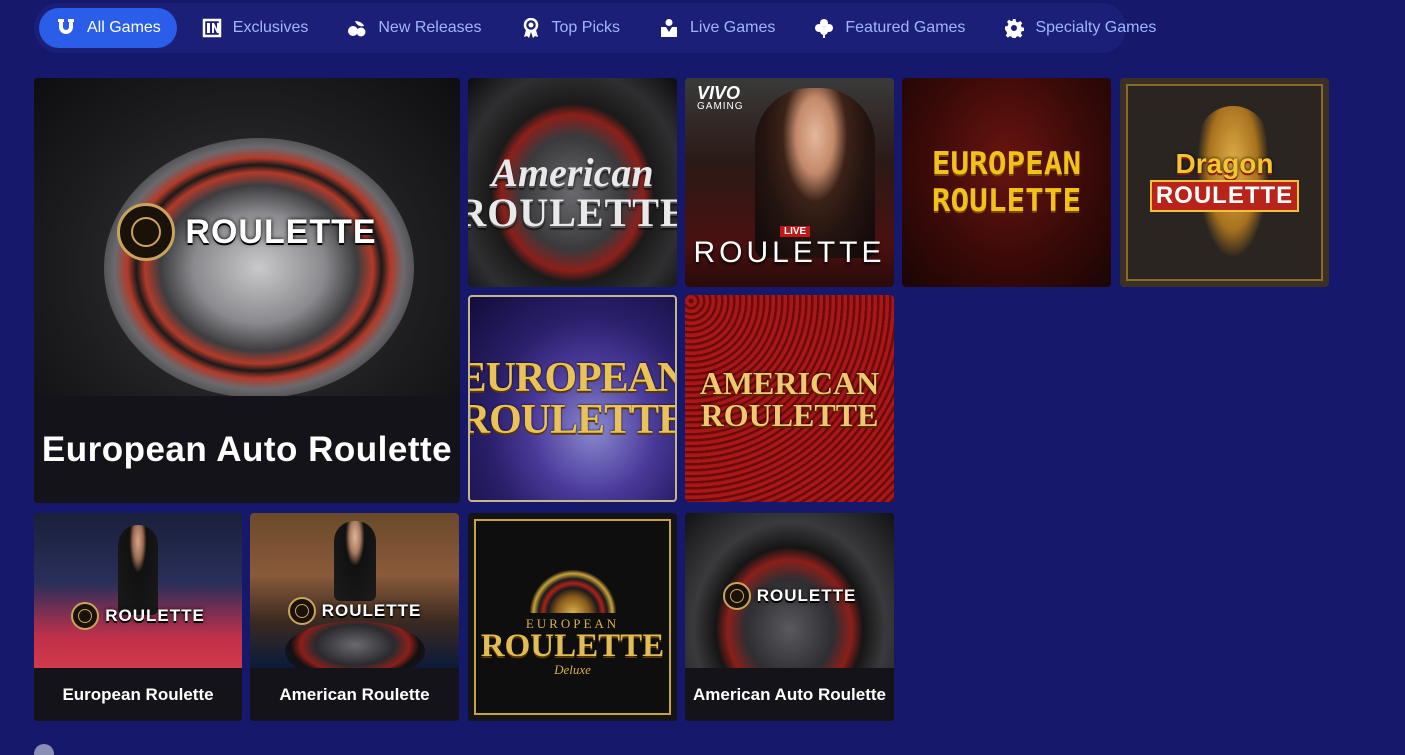  I want to click on award-ribbon-icon, so click(531, 28).